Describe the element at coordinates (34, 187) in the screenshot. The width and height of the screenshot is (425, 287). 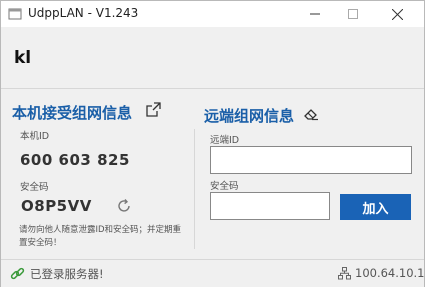
I see `local-code-label: 安全码` at that location.